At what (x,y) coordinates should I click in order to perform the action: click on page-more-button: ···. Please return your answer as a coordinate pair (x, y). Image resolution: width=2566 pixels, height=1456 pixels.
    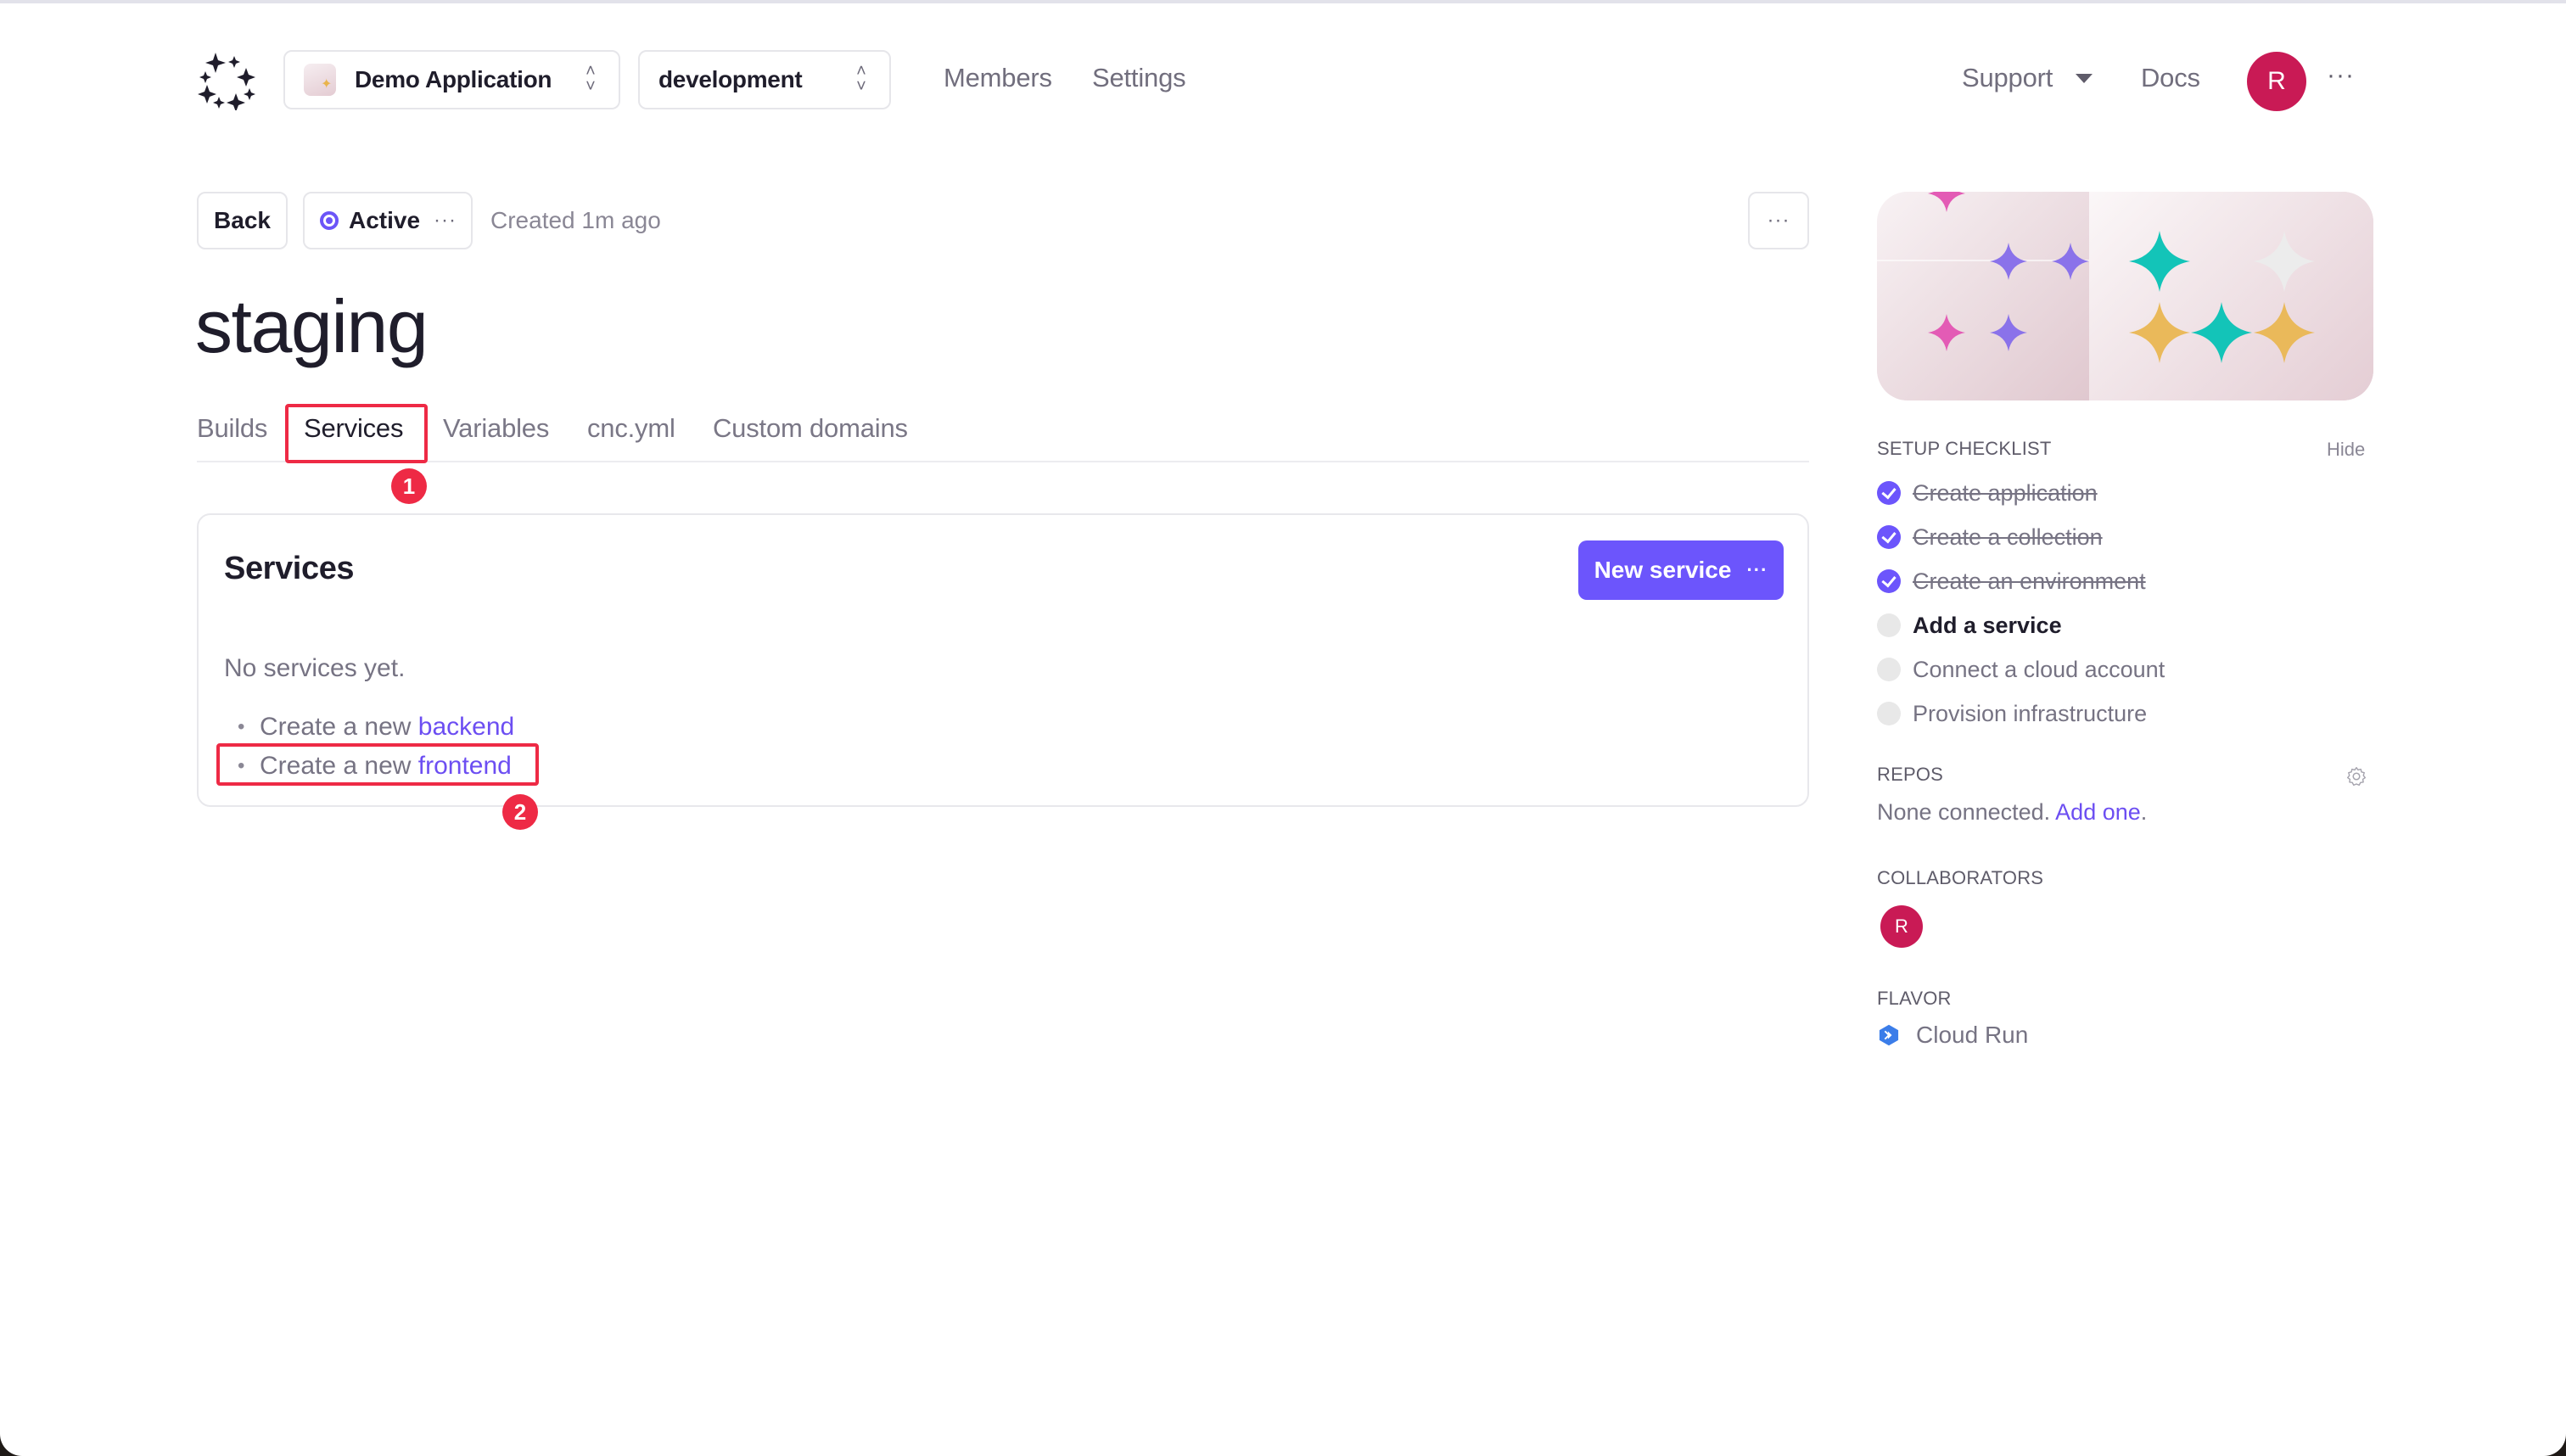
    Looking at the image, I should click on (1778, 220).